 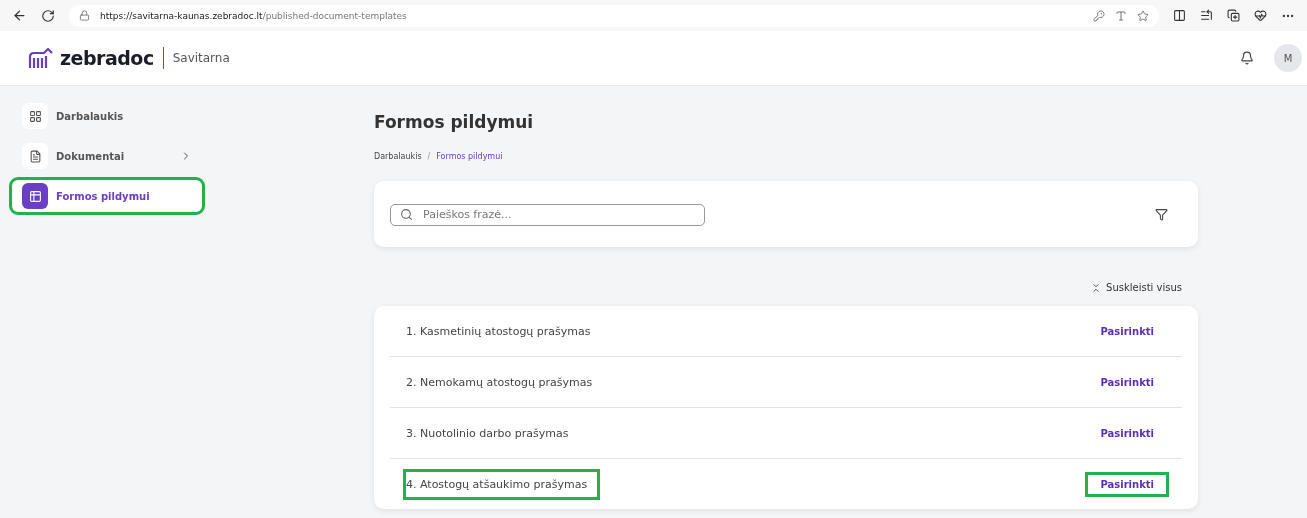 What do you see at coordinates (500, 382) in the screenshot?
I see `template-name: 2. Nemokamų atostogų prašymas` at bounding box center [500, 382].